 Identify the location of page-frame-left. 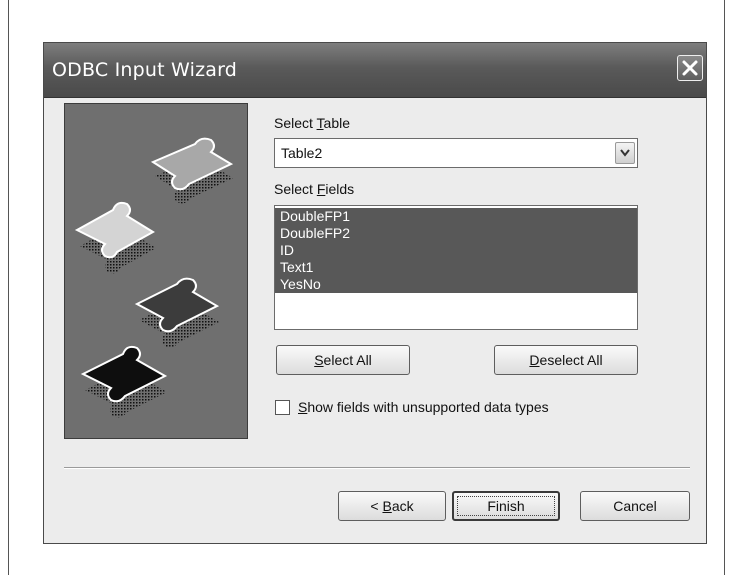
(8, 287).